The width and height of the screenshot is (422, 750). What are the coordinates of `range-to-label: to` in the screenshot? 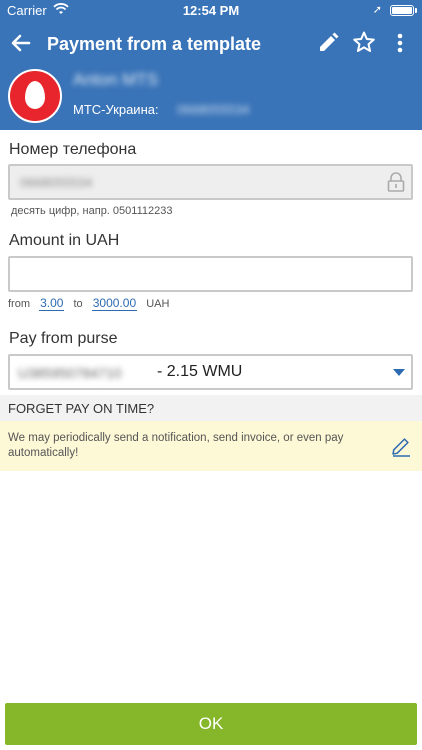 It's located at (78, 304).